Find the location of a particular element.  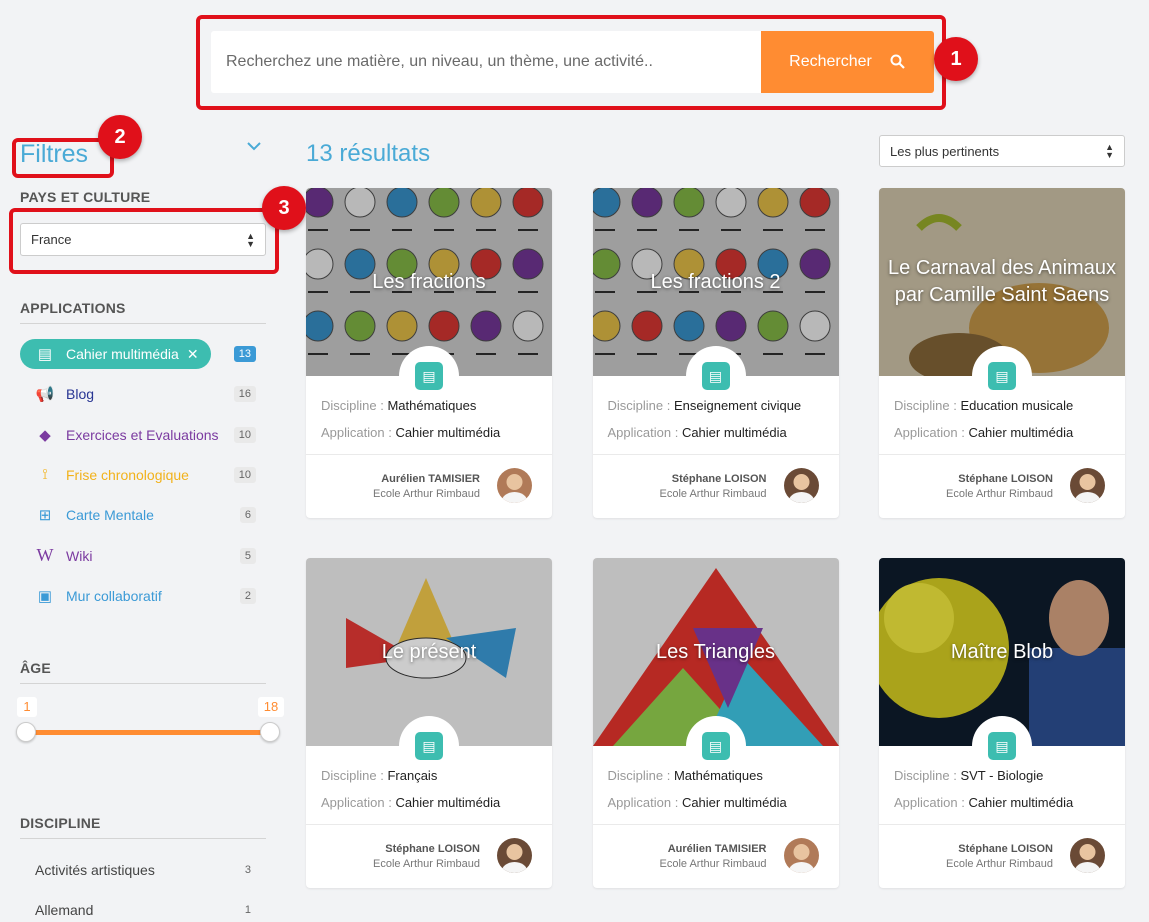

card-discipline: Discipline : Mathématiques is located at coordinates (685, 775).